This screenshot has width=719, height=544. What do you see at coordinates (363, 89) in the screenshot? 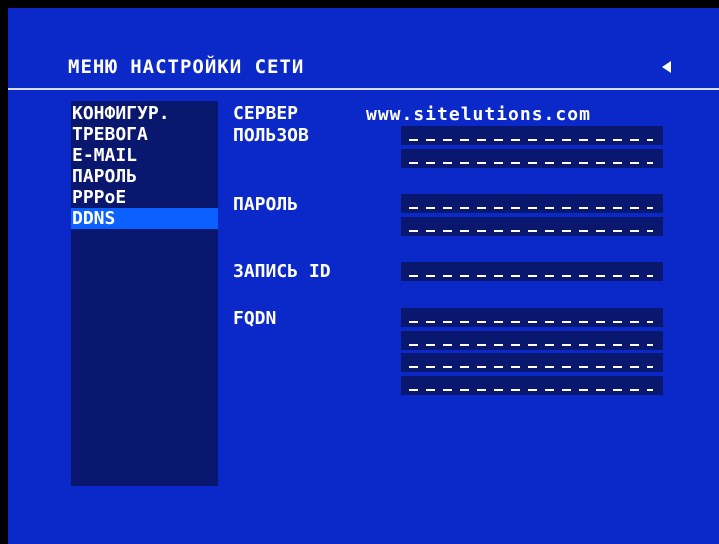
I see `title-divider` at bounding box center [363, 89].